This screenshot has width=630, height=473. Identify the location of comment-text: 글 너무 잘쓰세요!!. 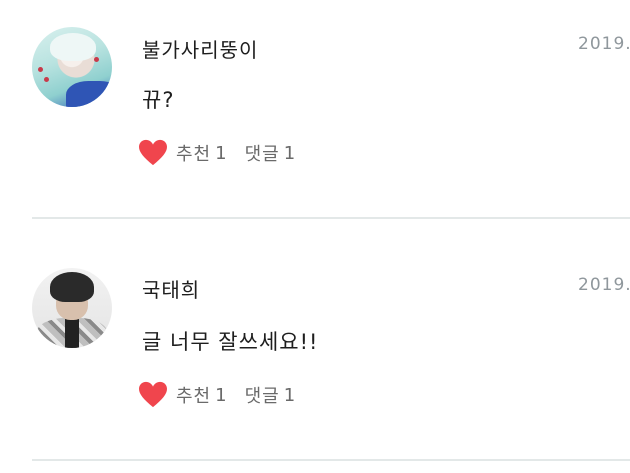
(230, 342).